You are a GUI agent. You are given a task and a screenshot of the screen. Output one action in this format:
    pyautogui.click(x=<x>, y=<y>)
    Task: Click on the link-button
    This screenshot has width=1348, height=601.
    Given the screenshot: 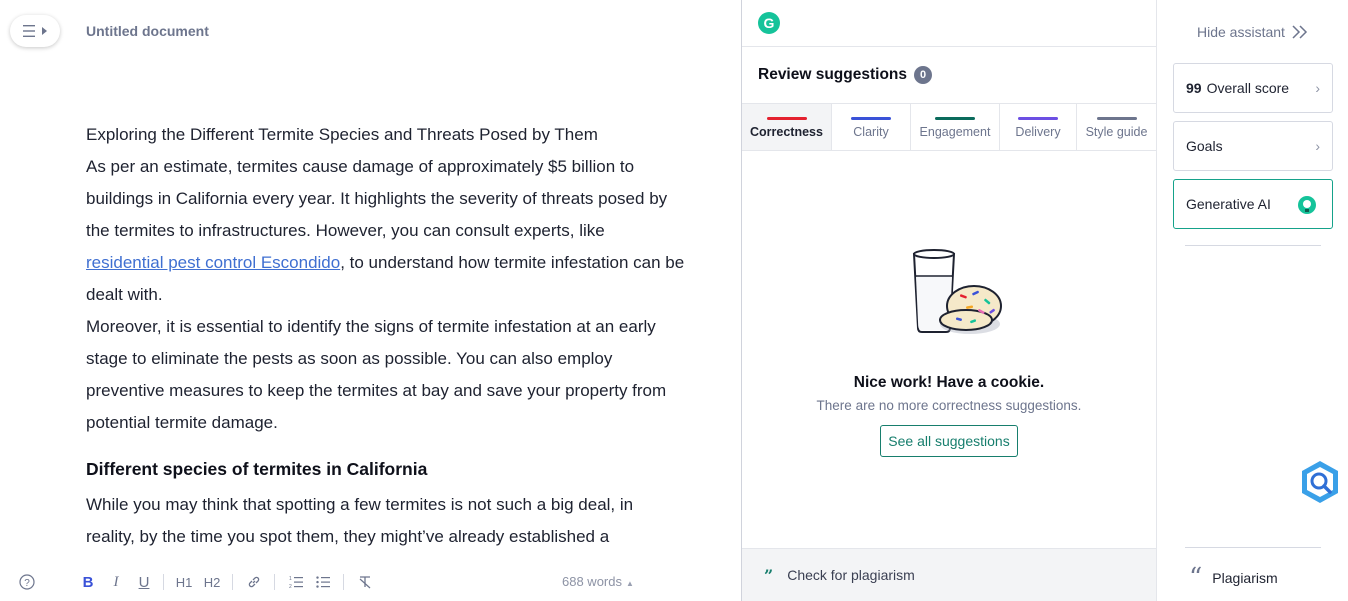 What is the action you would take?
    pyautogui.click(x=254, y=582)
    